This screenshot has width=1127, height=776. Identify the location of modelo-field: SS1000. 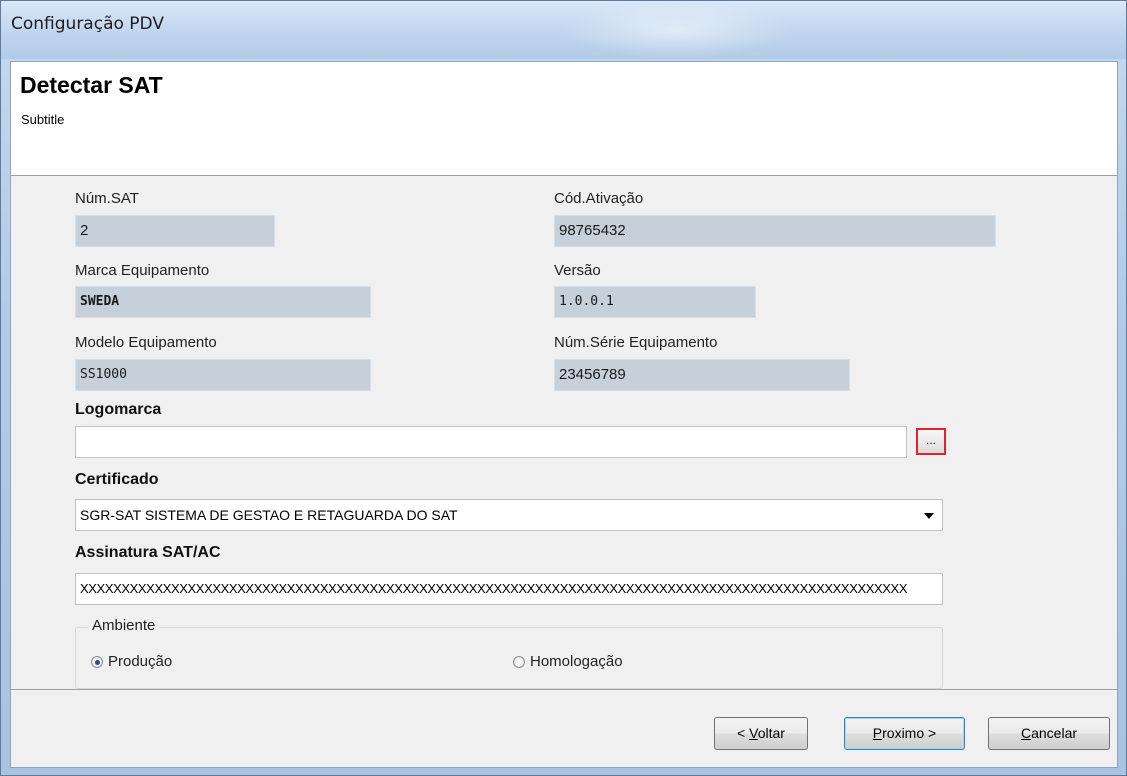
(223, 375).